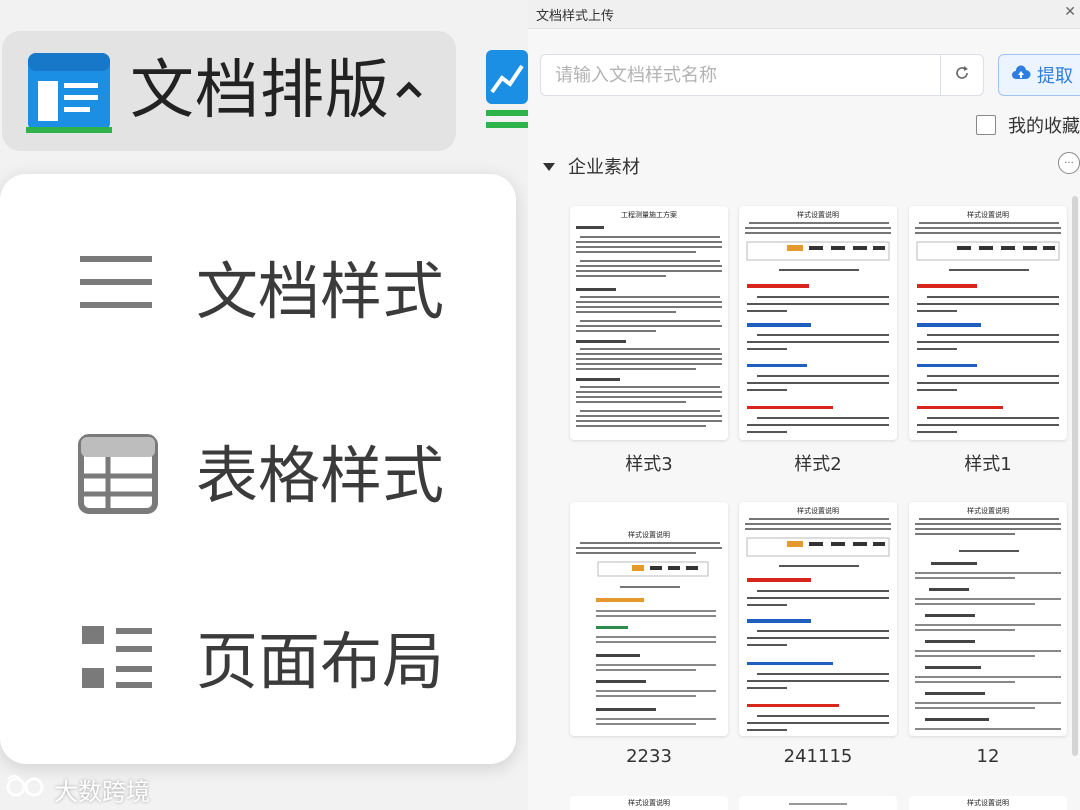  I want to click on menu-item-table-style: 表格样式, so click(258, 476).